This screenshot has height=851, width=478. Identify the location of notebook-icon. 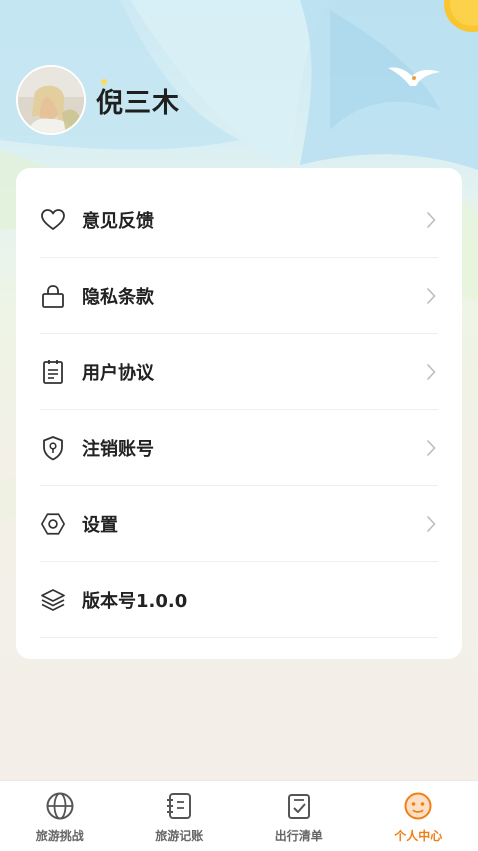
(179, 806).